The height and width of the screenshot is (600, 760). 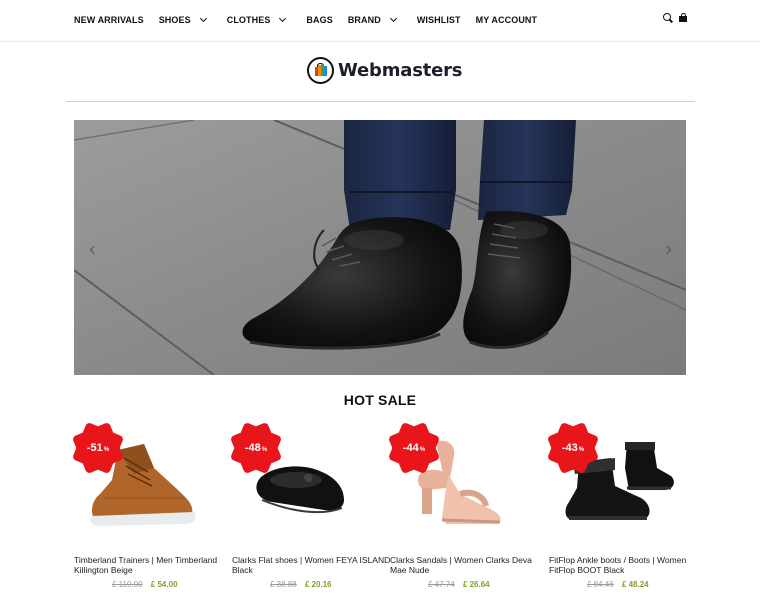 What do you see at coordinates (668, 18) in the screenshot?
I see `search-icon` at bounding box center [668, 18].